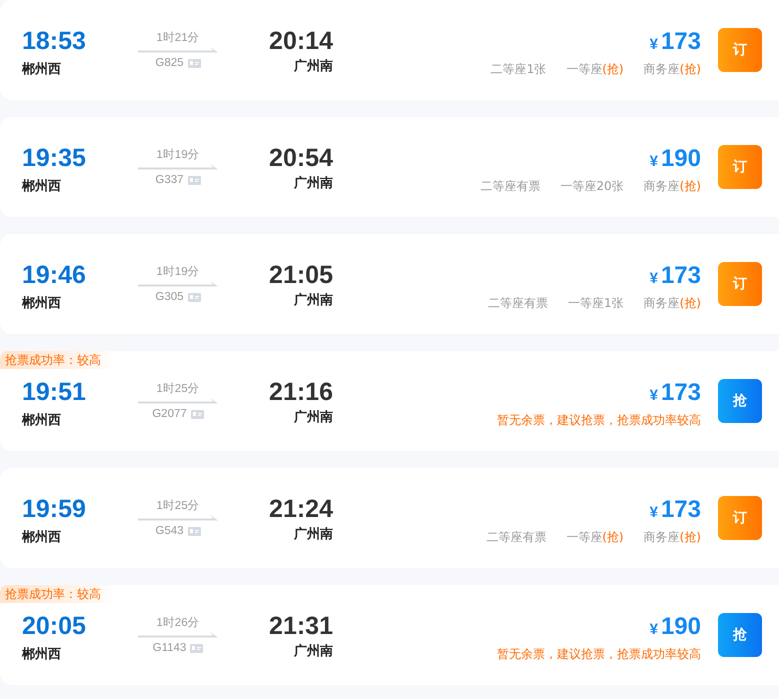 Image resolution: width=779 pixels, height=699 pixels. What do you see at coordinates (301, 41) in the screenshot?
I see `arrival-time: 20:14` at bounding box center [301, 41].